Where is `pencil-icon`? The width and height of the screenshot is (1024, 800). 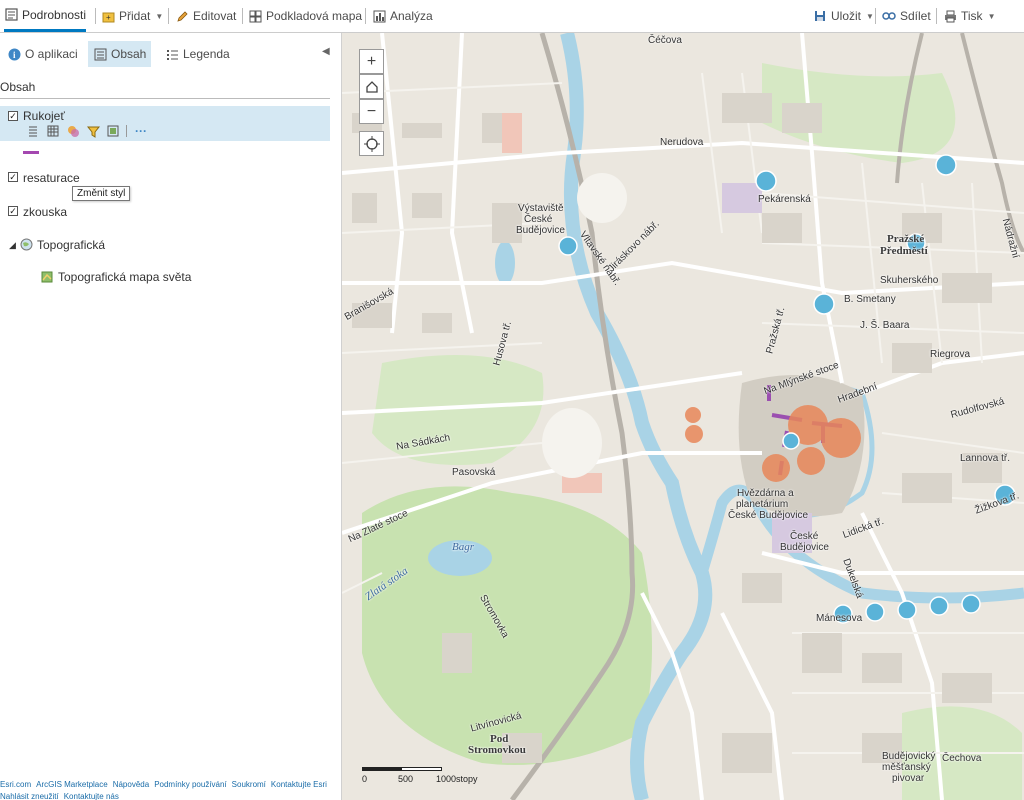 pencil-icon is located at coordinates (182, 16).